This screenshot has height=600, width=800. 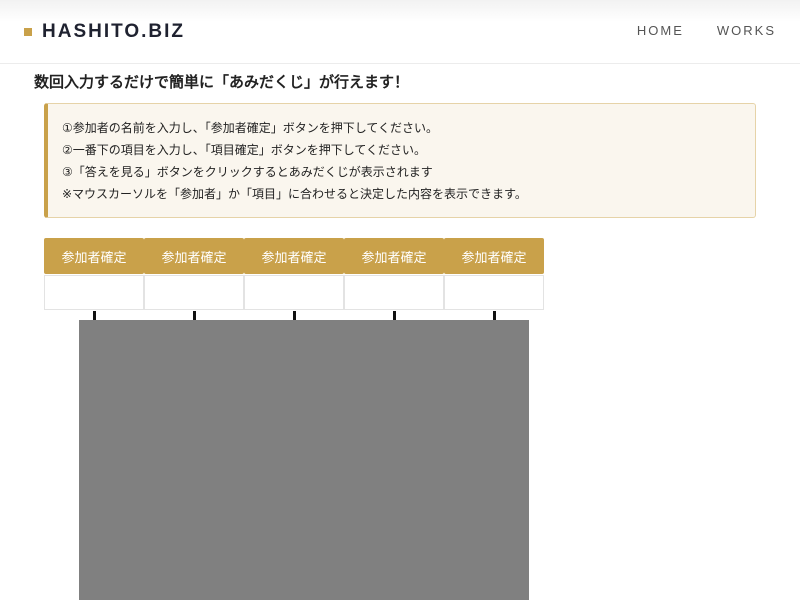 I want to click on brand-logo: HASHITO.BIZ, so click(x=104, y=32).